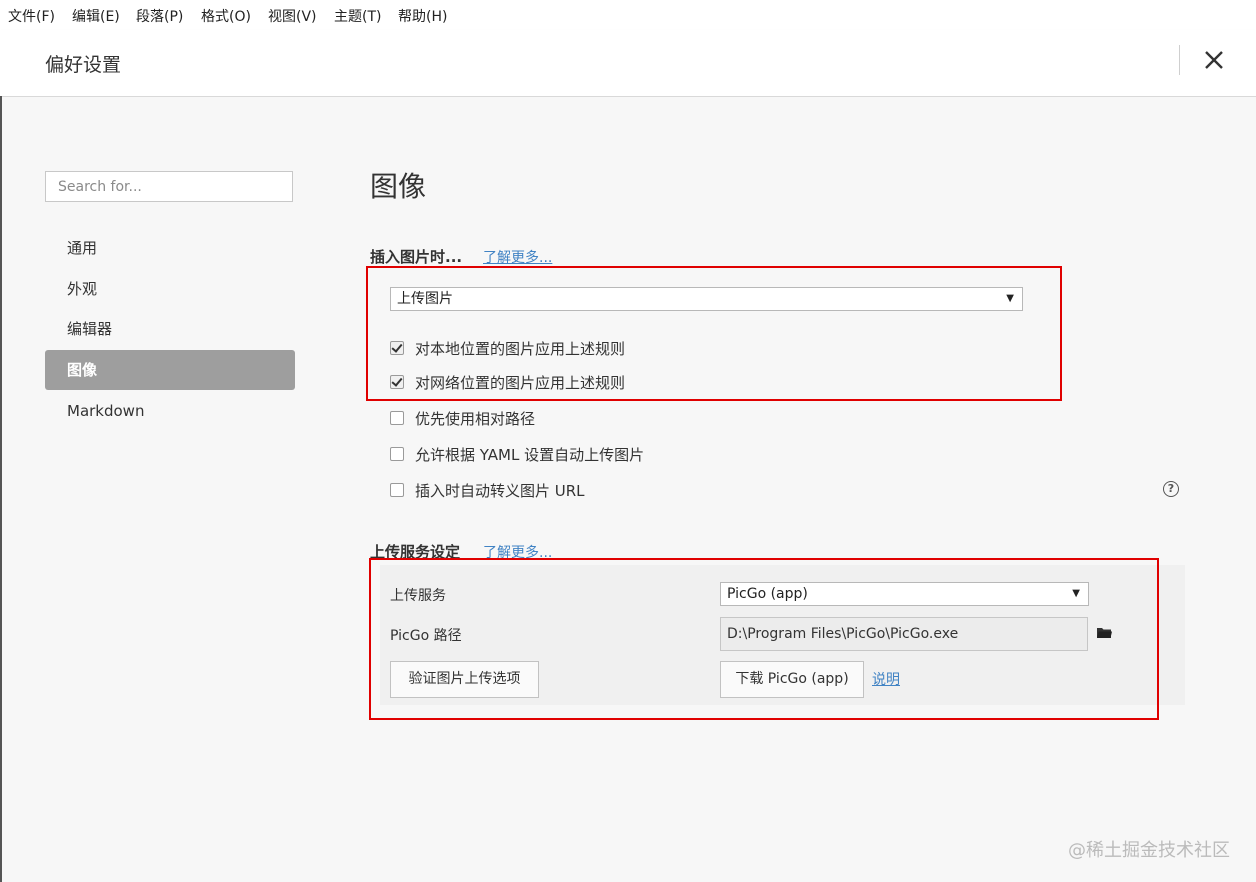  I want to click on picgo-path-label: PicGo 路径, so click(426, 636).